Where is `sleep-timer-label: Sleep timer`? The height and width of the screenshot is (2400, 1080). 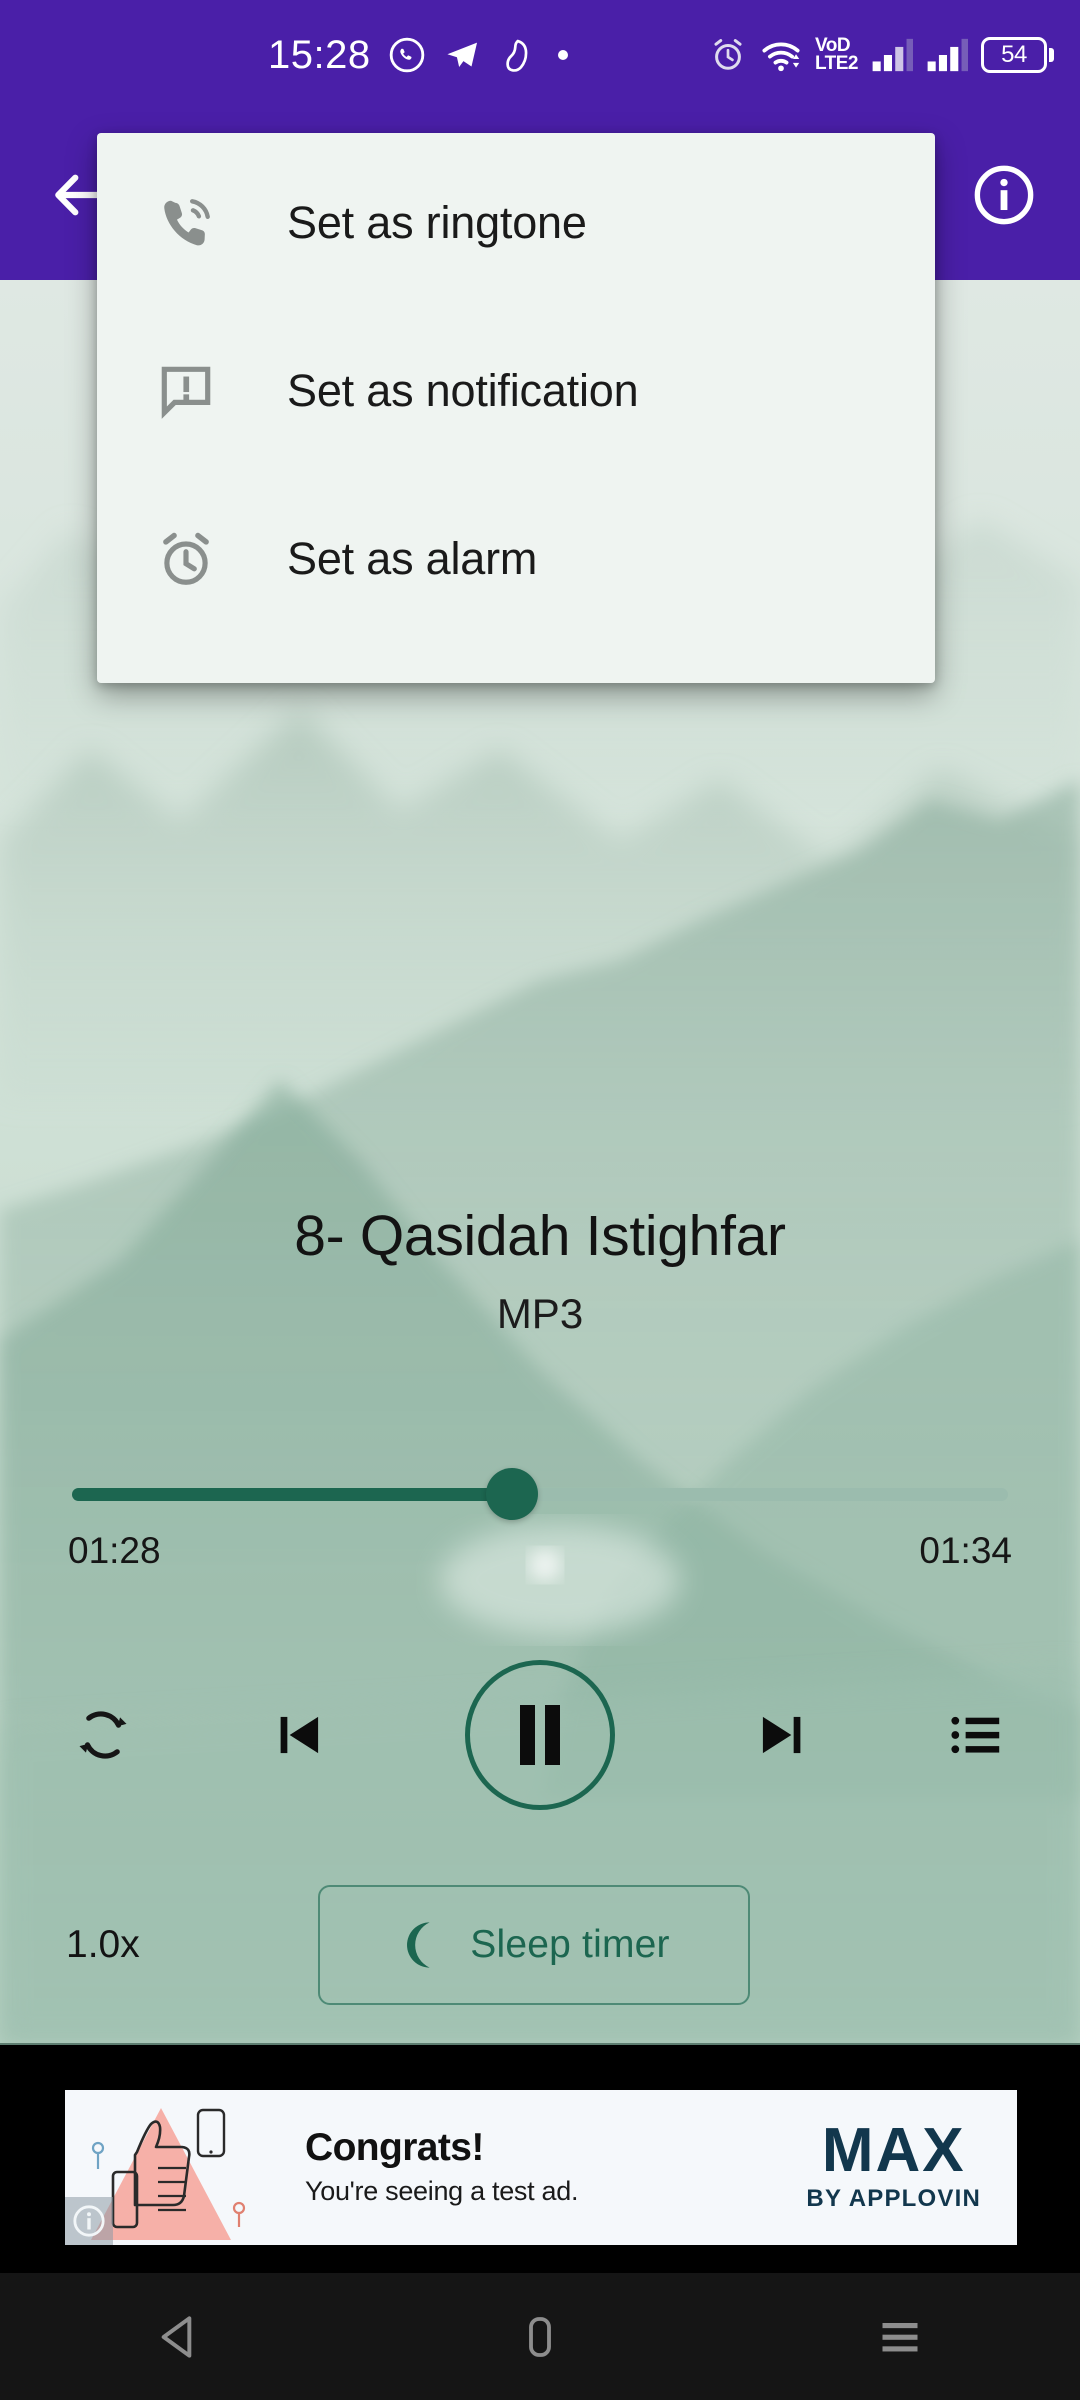
sleep-timer-label: Sleep timer is located at coordinates (570, 1944).